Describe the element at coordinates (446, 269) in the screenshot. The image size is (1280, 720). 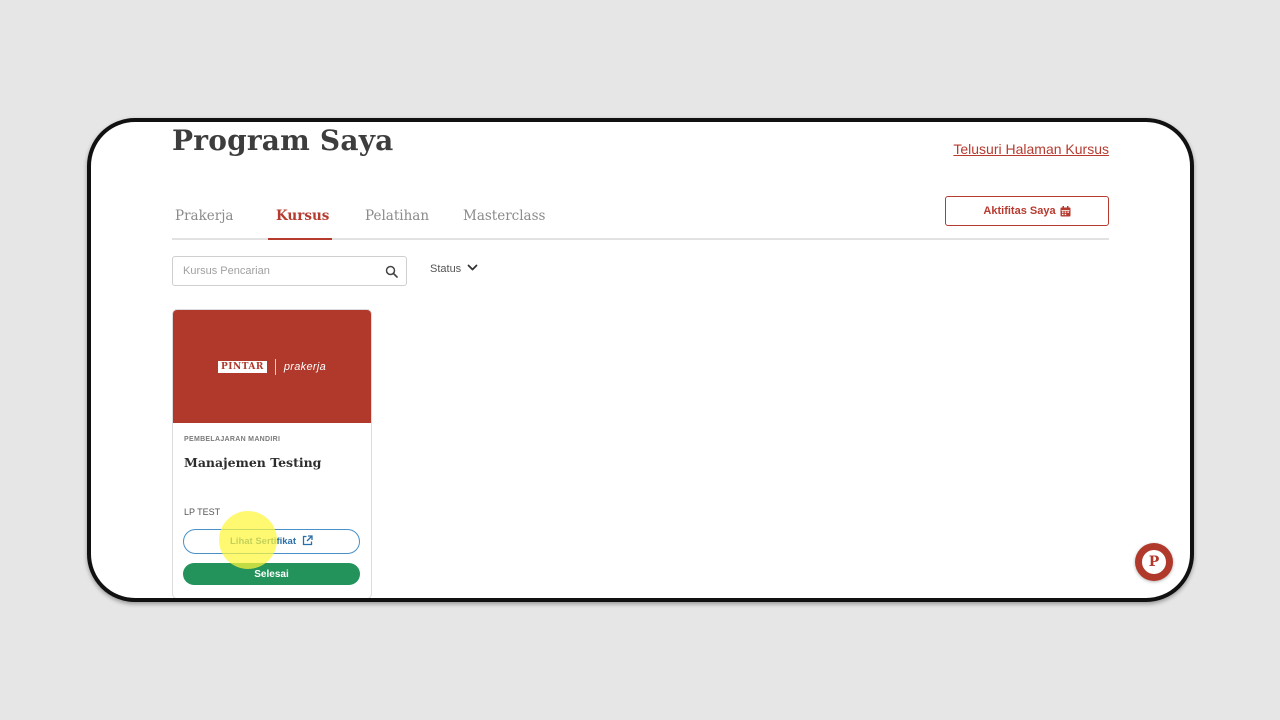
I see `status-filter-label: Status` at that location.